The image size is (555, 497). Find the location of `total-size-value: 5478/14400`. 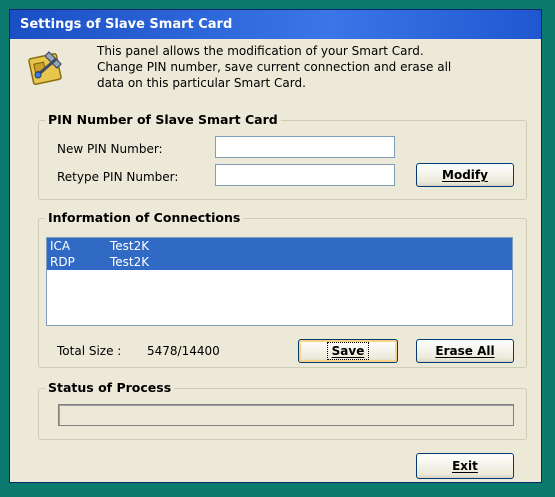

total-size-value: 5478/14400 is located at coordinates (183, 351).